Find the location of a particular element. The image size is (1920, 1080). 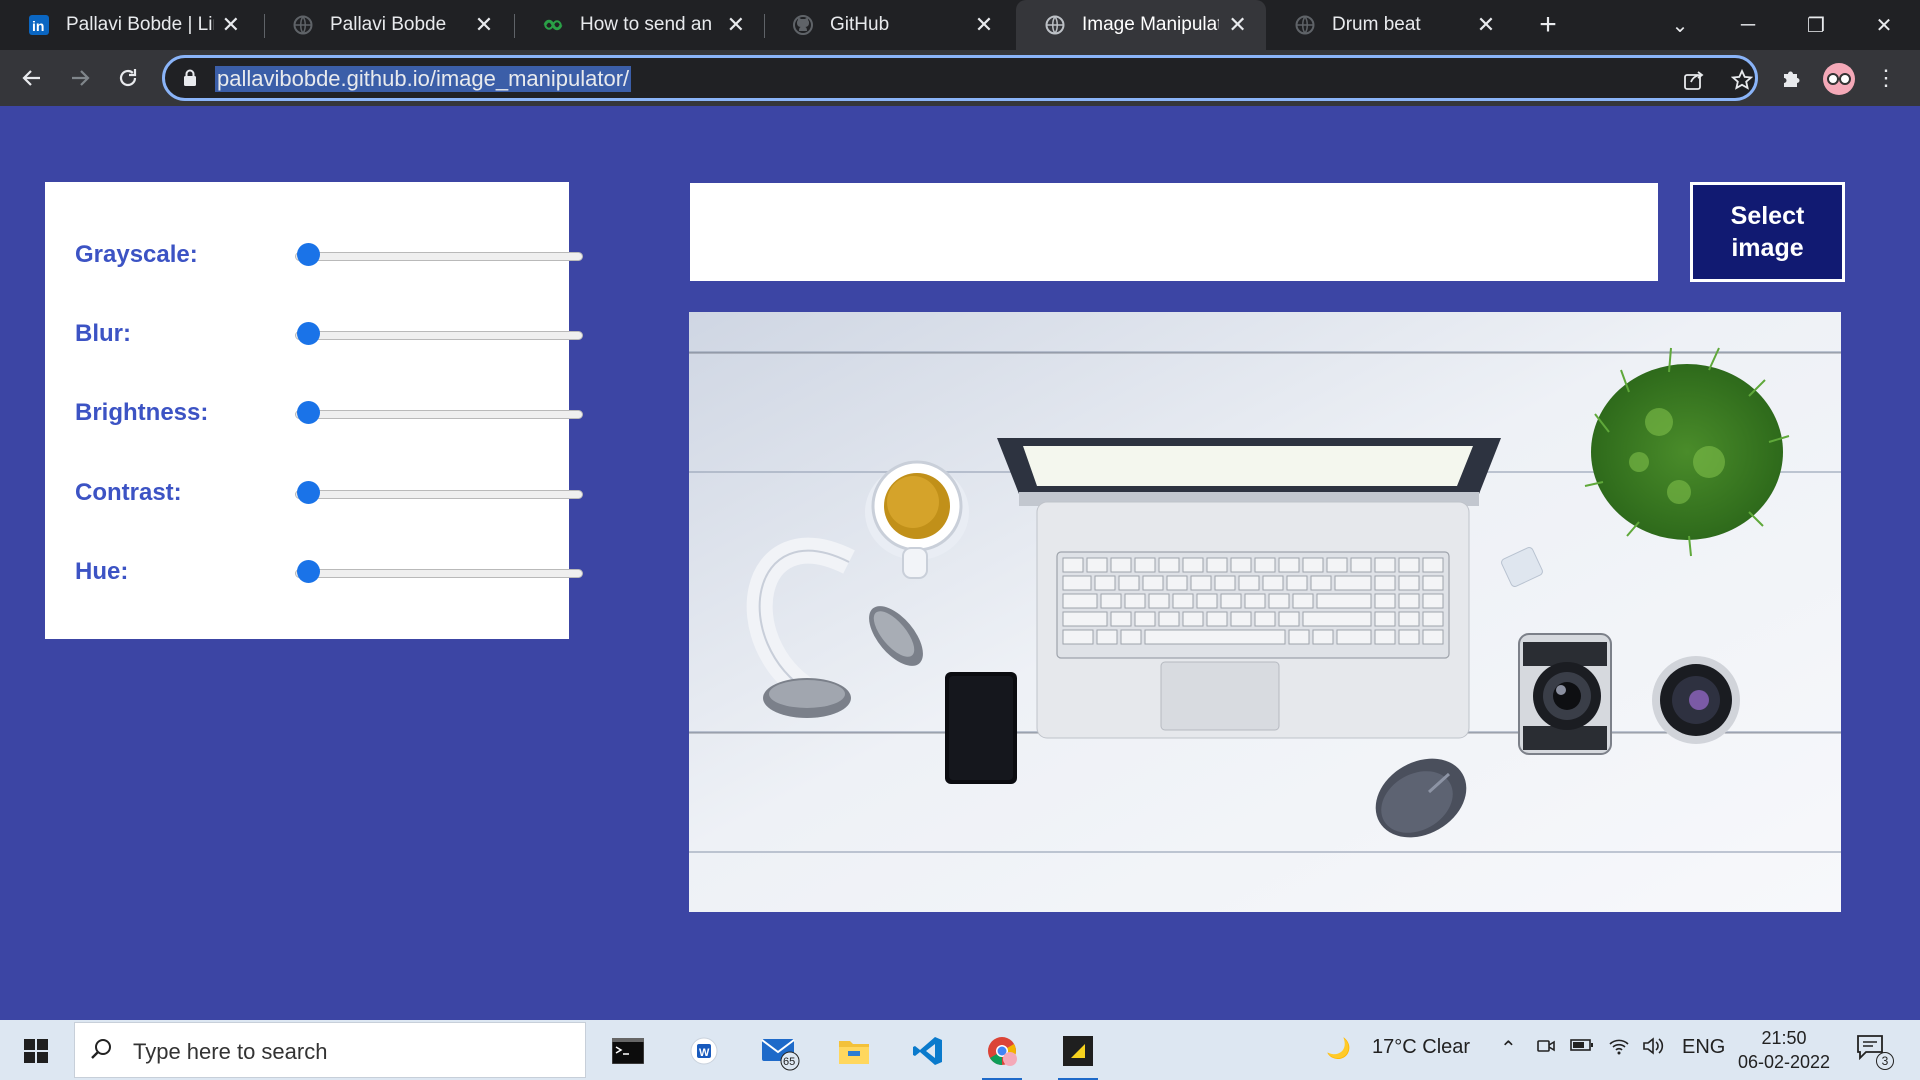

window-close-icon: ✕ is located at coordinates (1884, 25).